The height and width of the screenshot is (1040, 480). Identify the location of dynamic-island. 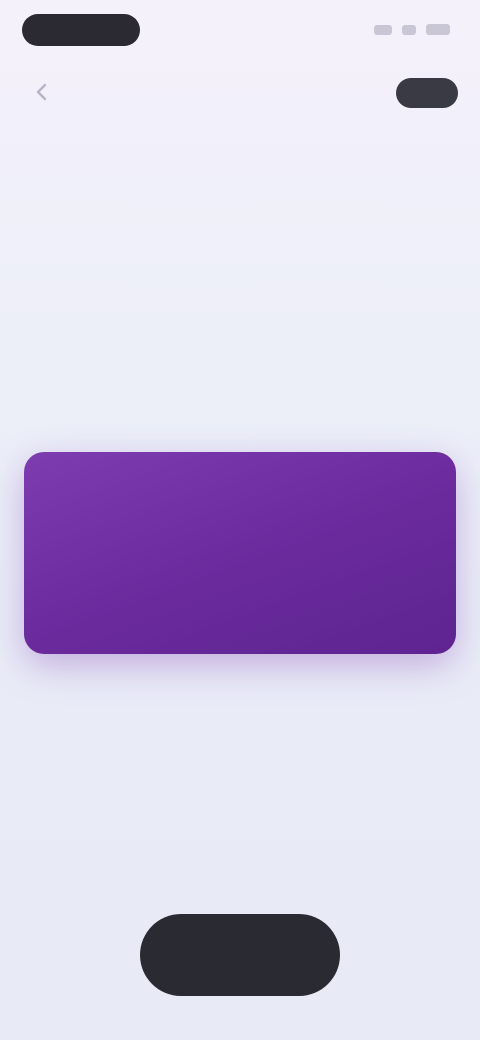
(81, 30).